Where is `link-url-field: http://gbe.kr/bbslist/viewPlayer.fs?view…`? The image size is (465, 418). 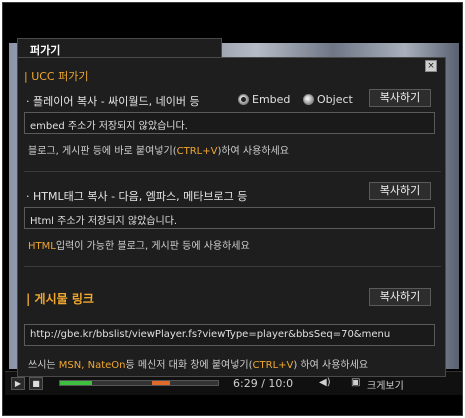 link-url-field: http://gbe.kr/bbslist/viewPlayer.fs?view… is located at coordinates (229, 335).